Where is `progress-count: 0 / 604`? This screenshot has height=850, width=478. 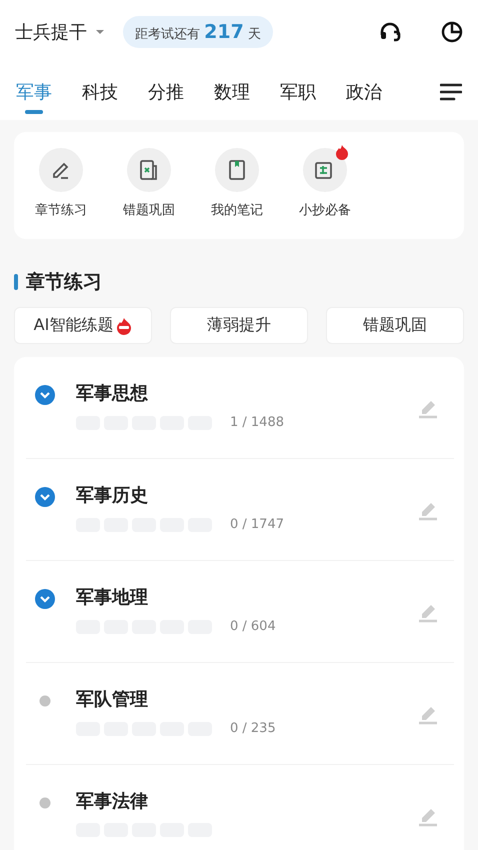 progress-count: 0 / 604 is located at coordinates (253, 626).